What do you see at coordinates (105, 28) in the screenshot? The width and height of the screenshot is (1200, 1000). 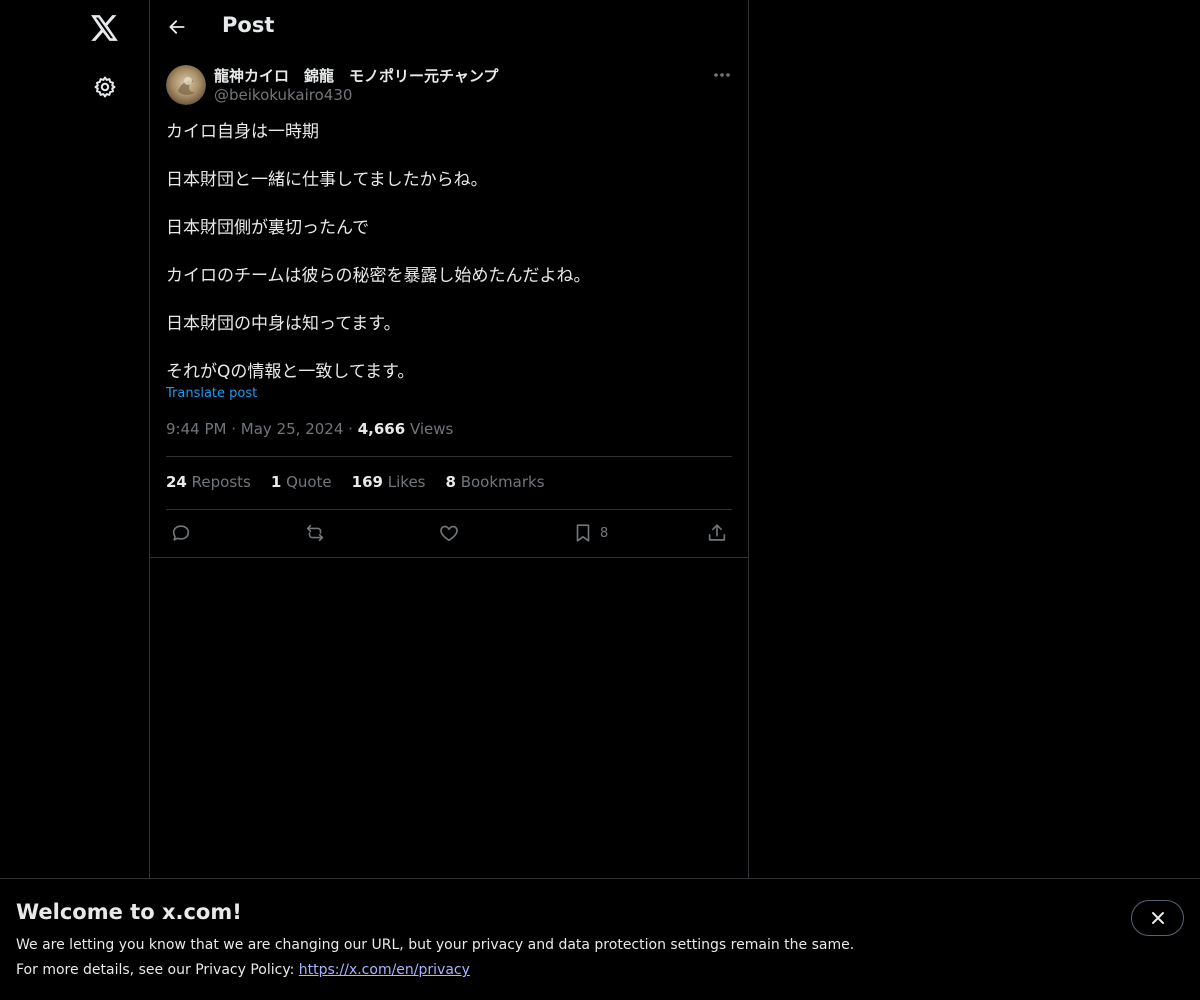 I see `x-logo-icon` at bounding box center [105, 28].